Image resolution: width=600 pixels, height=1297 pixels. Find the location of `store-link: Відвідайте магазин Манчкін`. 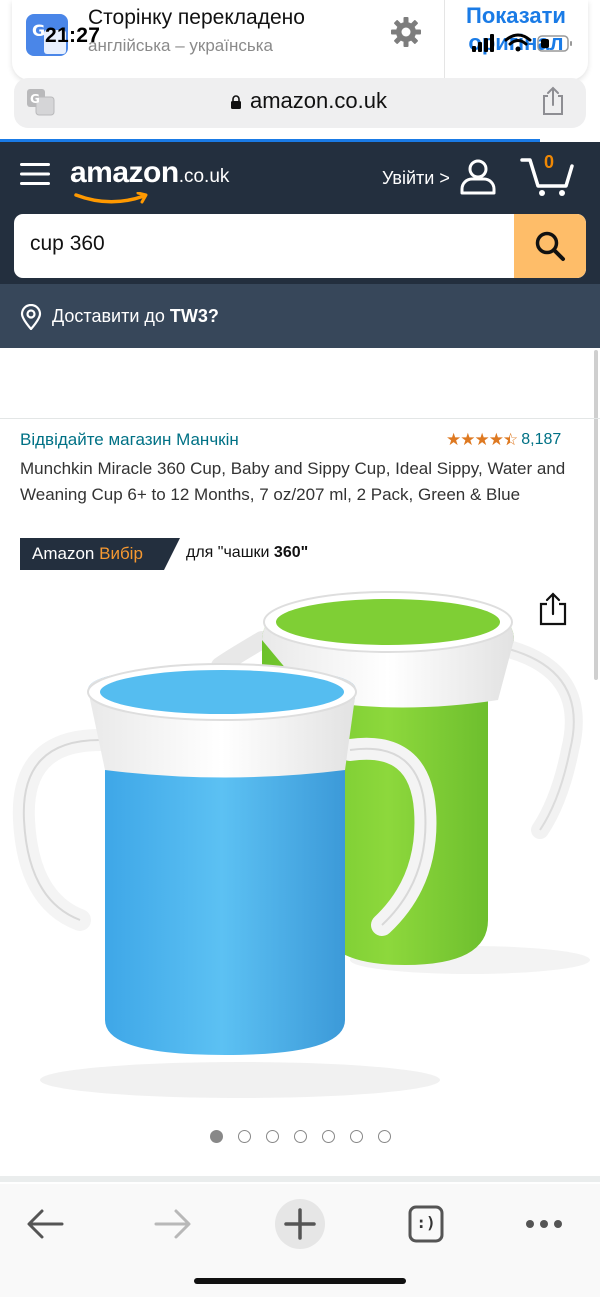

store-link: Відвідайте магазин Манчкін is located at coordinates (129, 440).